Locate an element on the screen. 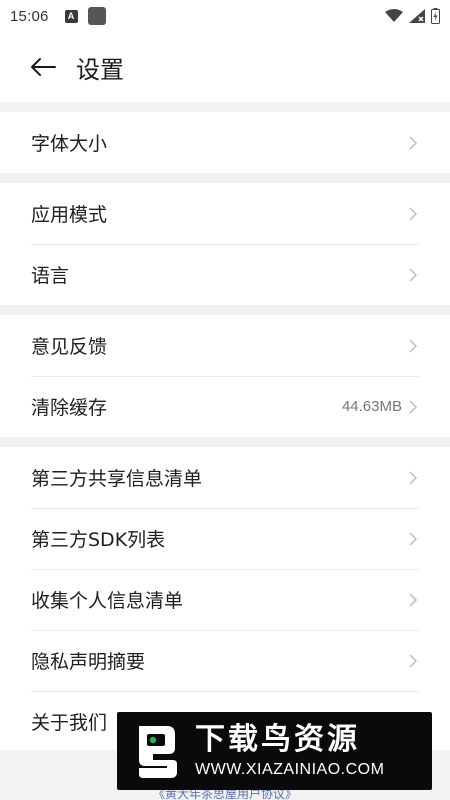 The width and height of the screenshot is (450, 800). row-label: 语言 is located at coordinates (50, 276).